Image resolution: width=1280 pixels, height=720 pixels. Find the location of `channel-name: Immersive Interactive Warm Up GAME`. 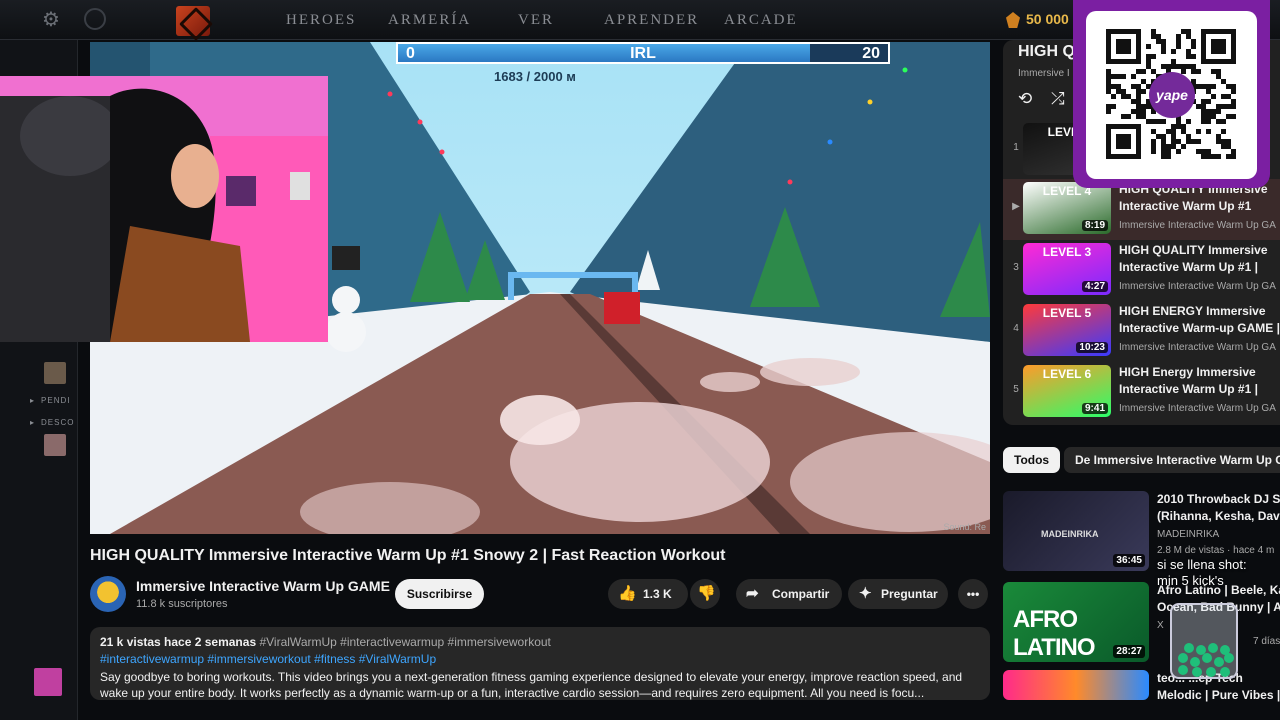

channel-name: Immersive Interactive Warm Up GAME is located at coordinates (263, 586).